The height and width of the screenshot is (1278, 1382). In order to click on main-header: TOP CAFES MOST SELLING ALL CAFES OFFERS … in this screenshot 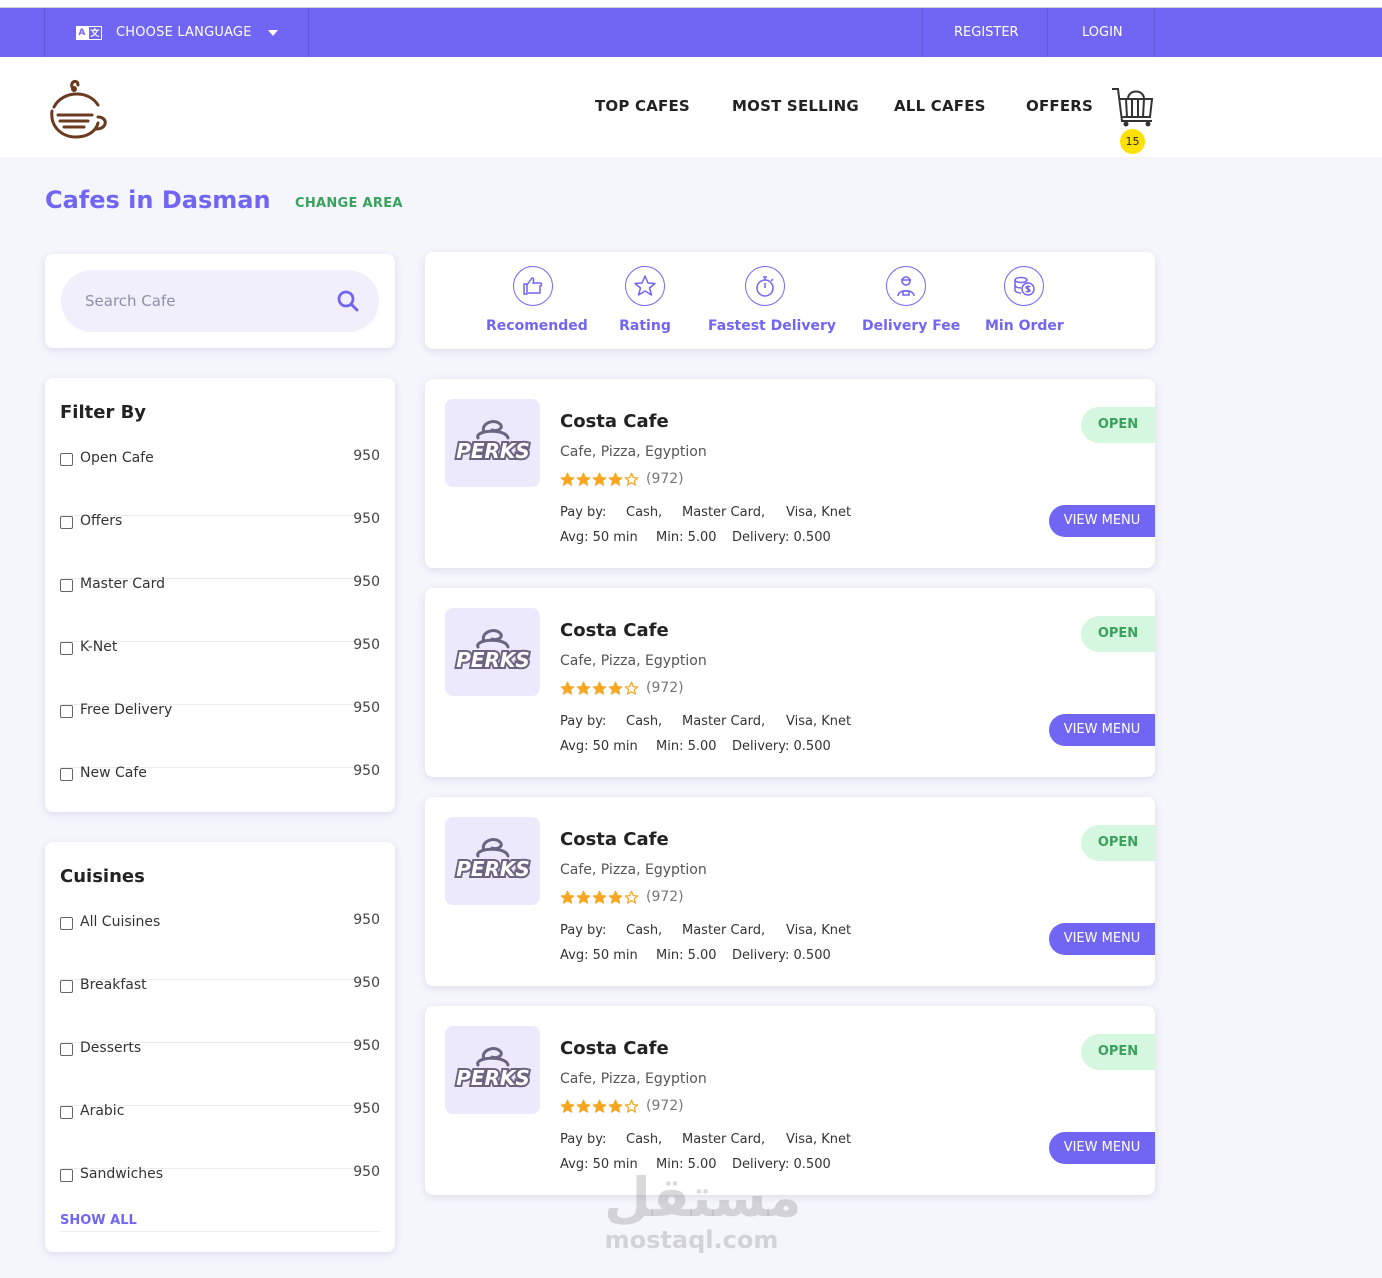, I will do `click(691, 107)`.